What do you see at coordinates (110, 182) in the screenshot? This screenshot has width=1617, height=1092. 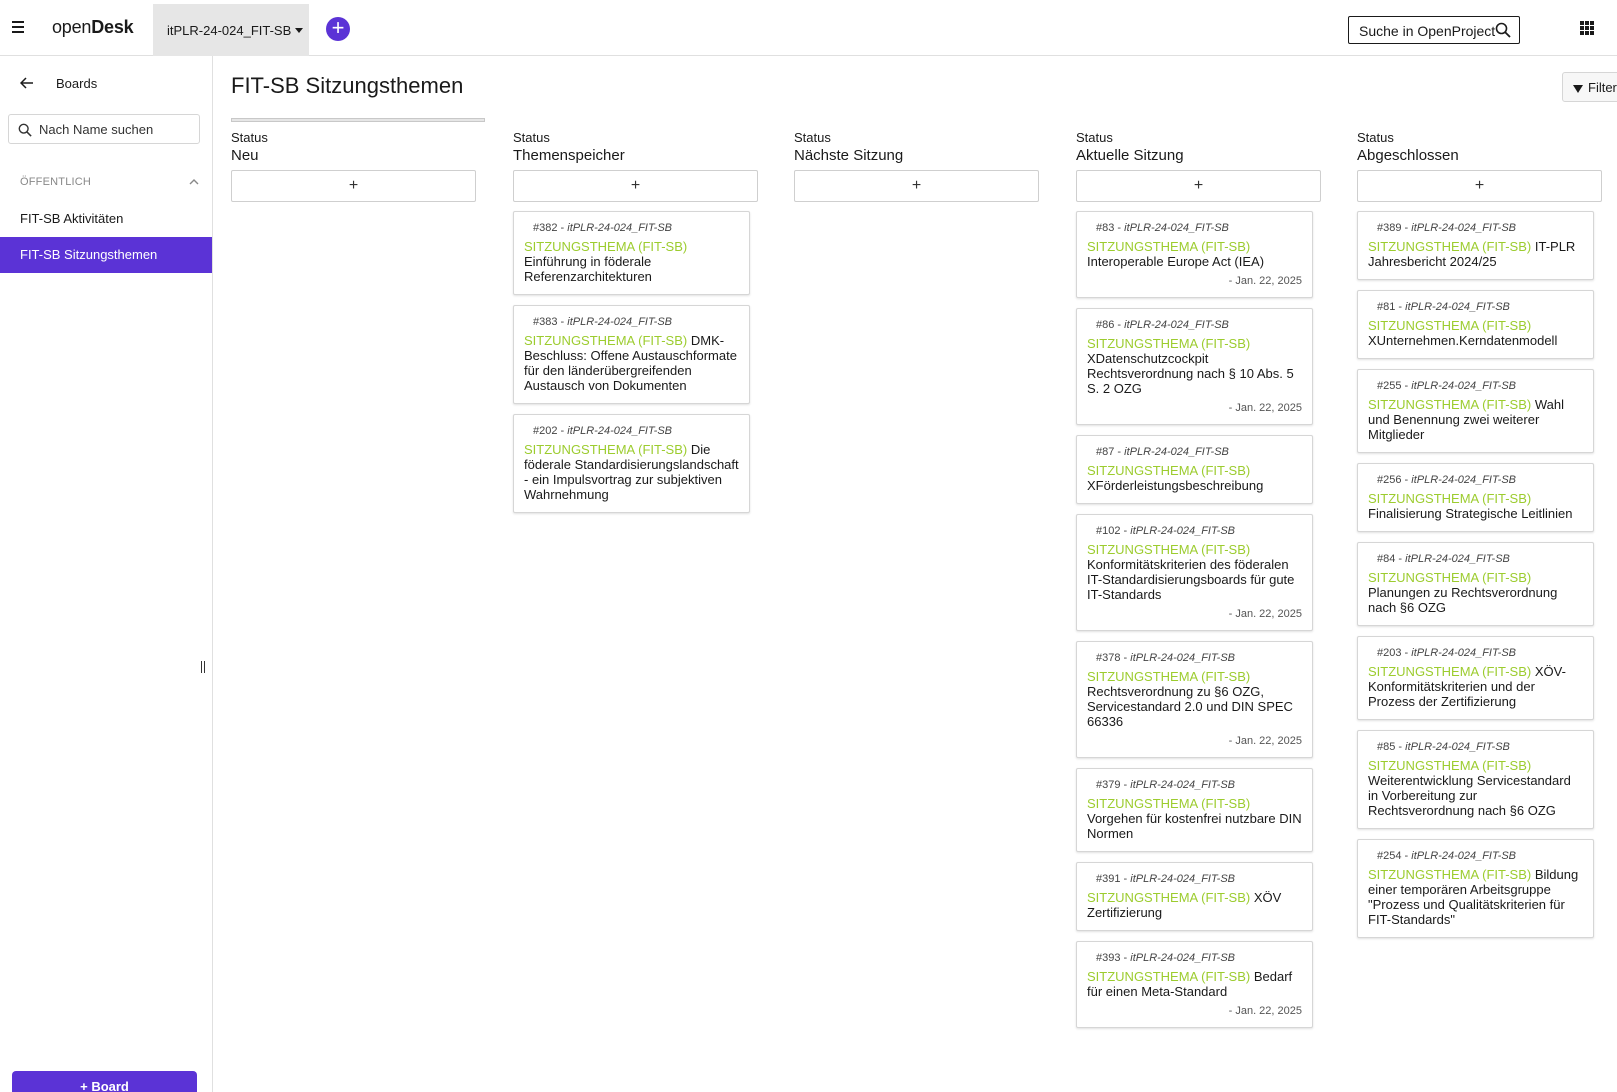 I see `section-public-header: ÖFFENTLICH` at bounding box center [110, 182].